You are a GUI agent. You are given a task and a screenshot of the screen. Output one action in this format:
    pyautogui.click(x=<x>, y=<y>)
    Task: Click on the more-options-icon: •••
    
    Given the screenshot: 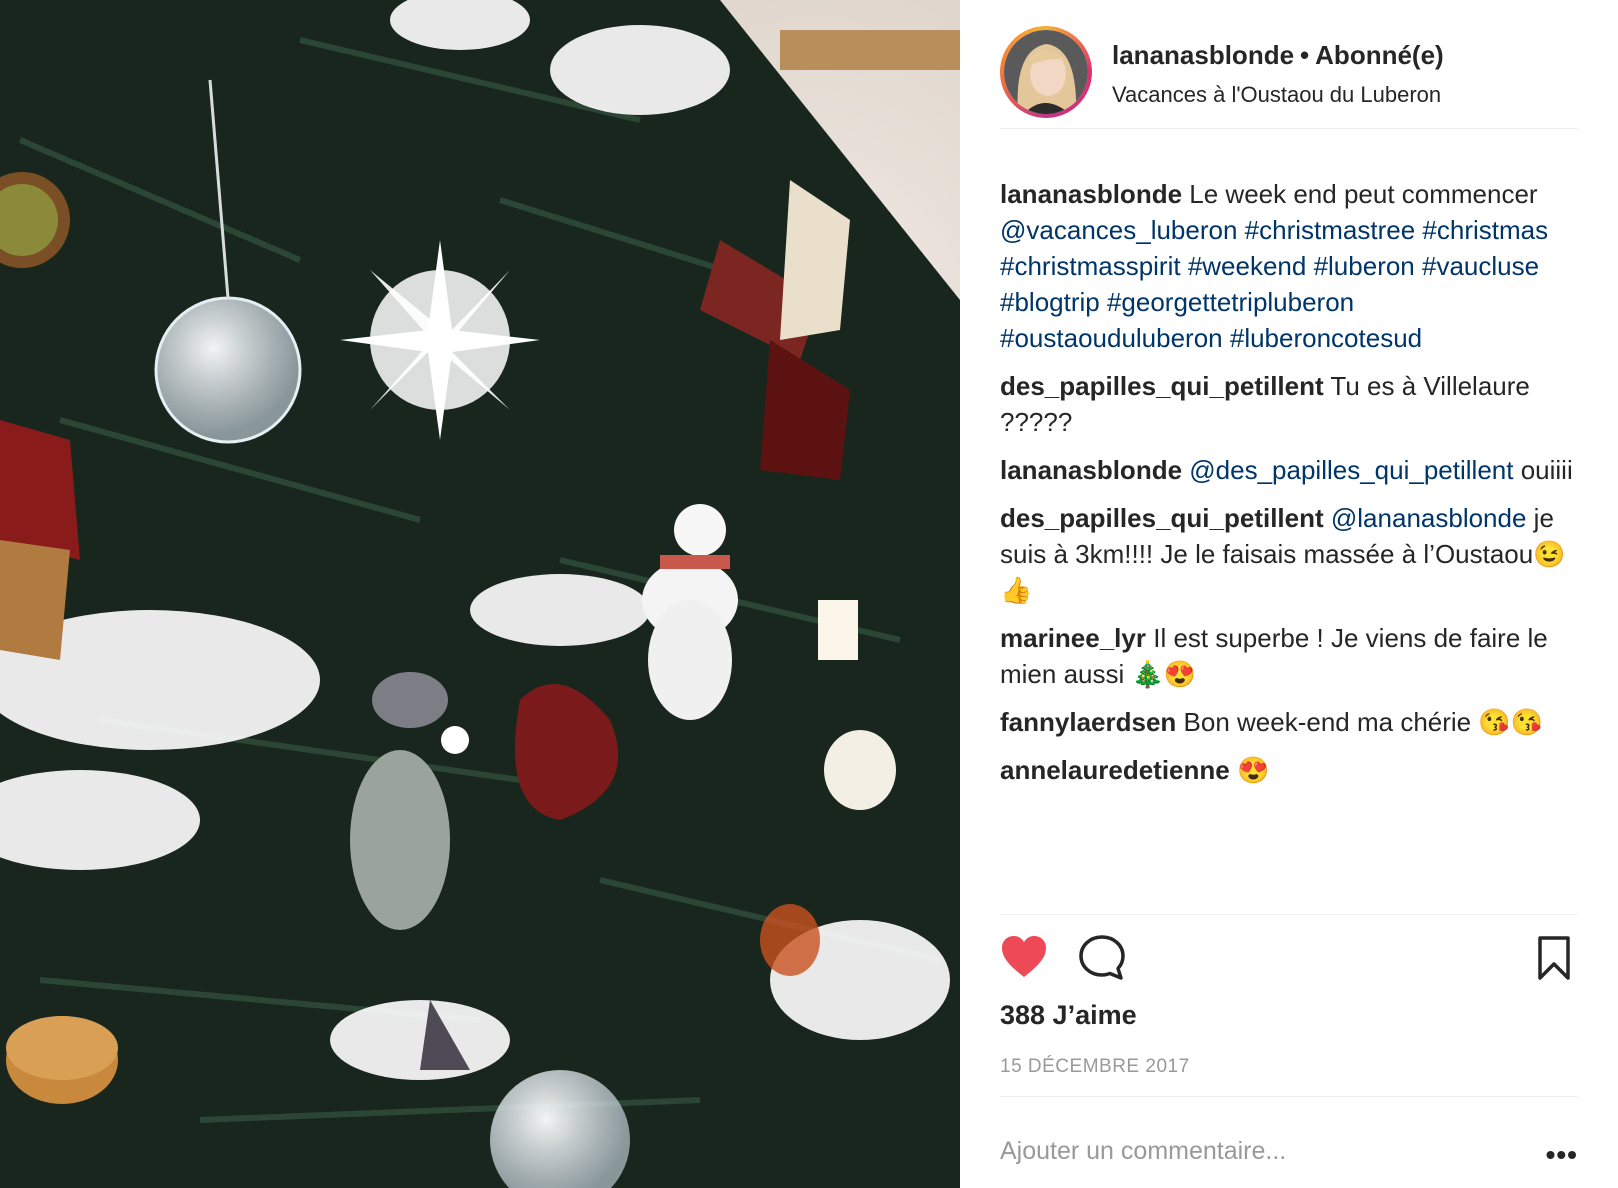 What is the action you would take?
    pyautogui.click(x=1562, y=1155)
    